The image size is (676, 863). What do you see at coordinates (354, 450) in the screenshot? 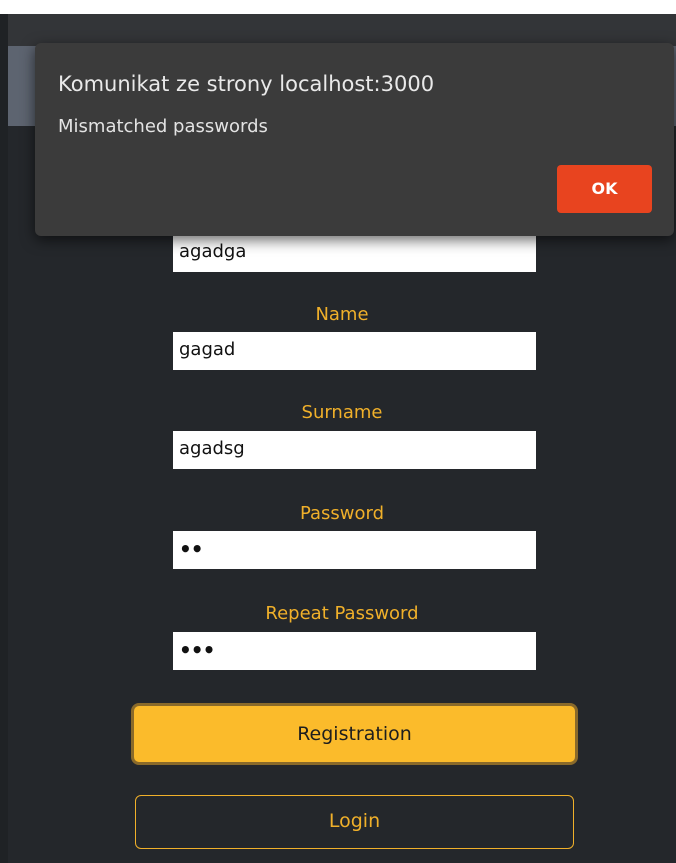
I see `surname-input: agadsg` at bounding box center [354, 450].